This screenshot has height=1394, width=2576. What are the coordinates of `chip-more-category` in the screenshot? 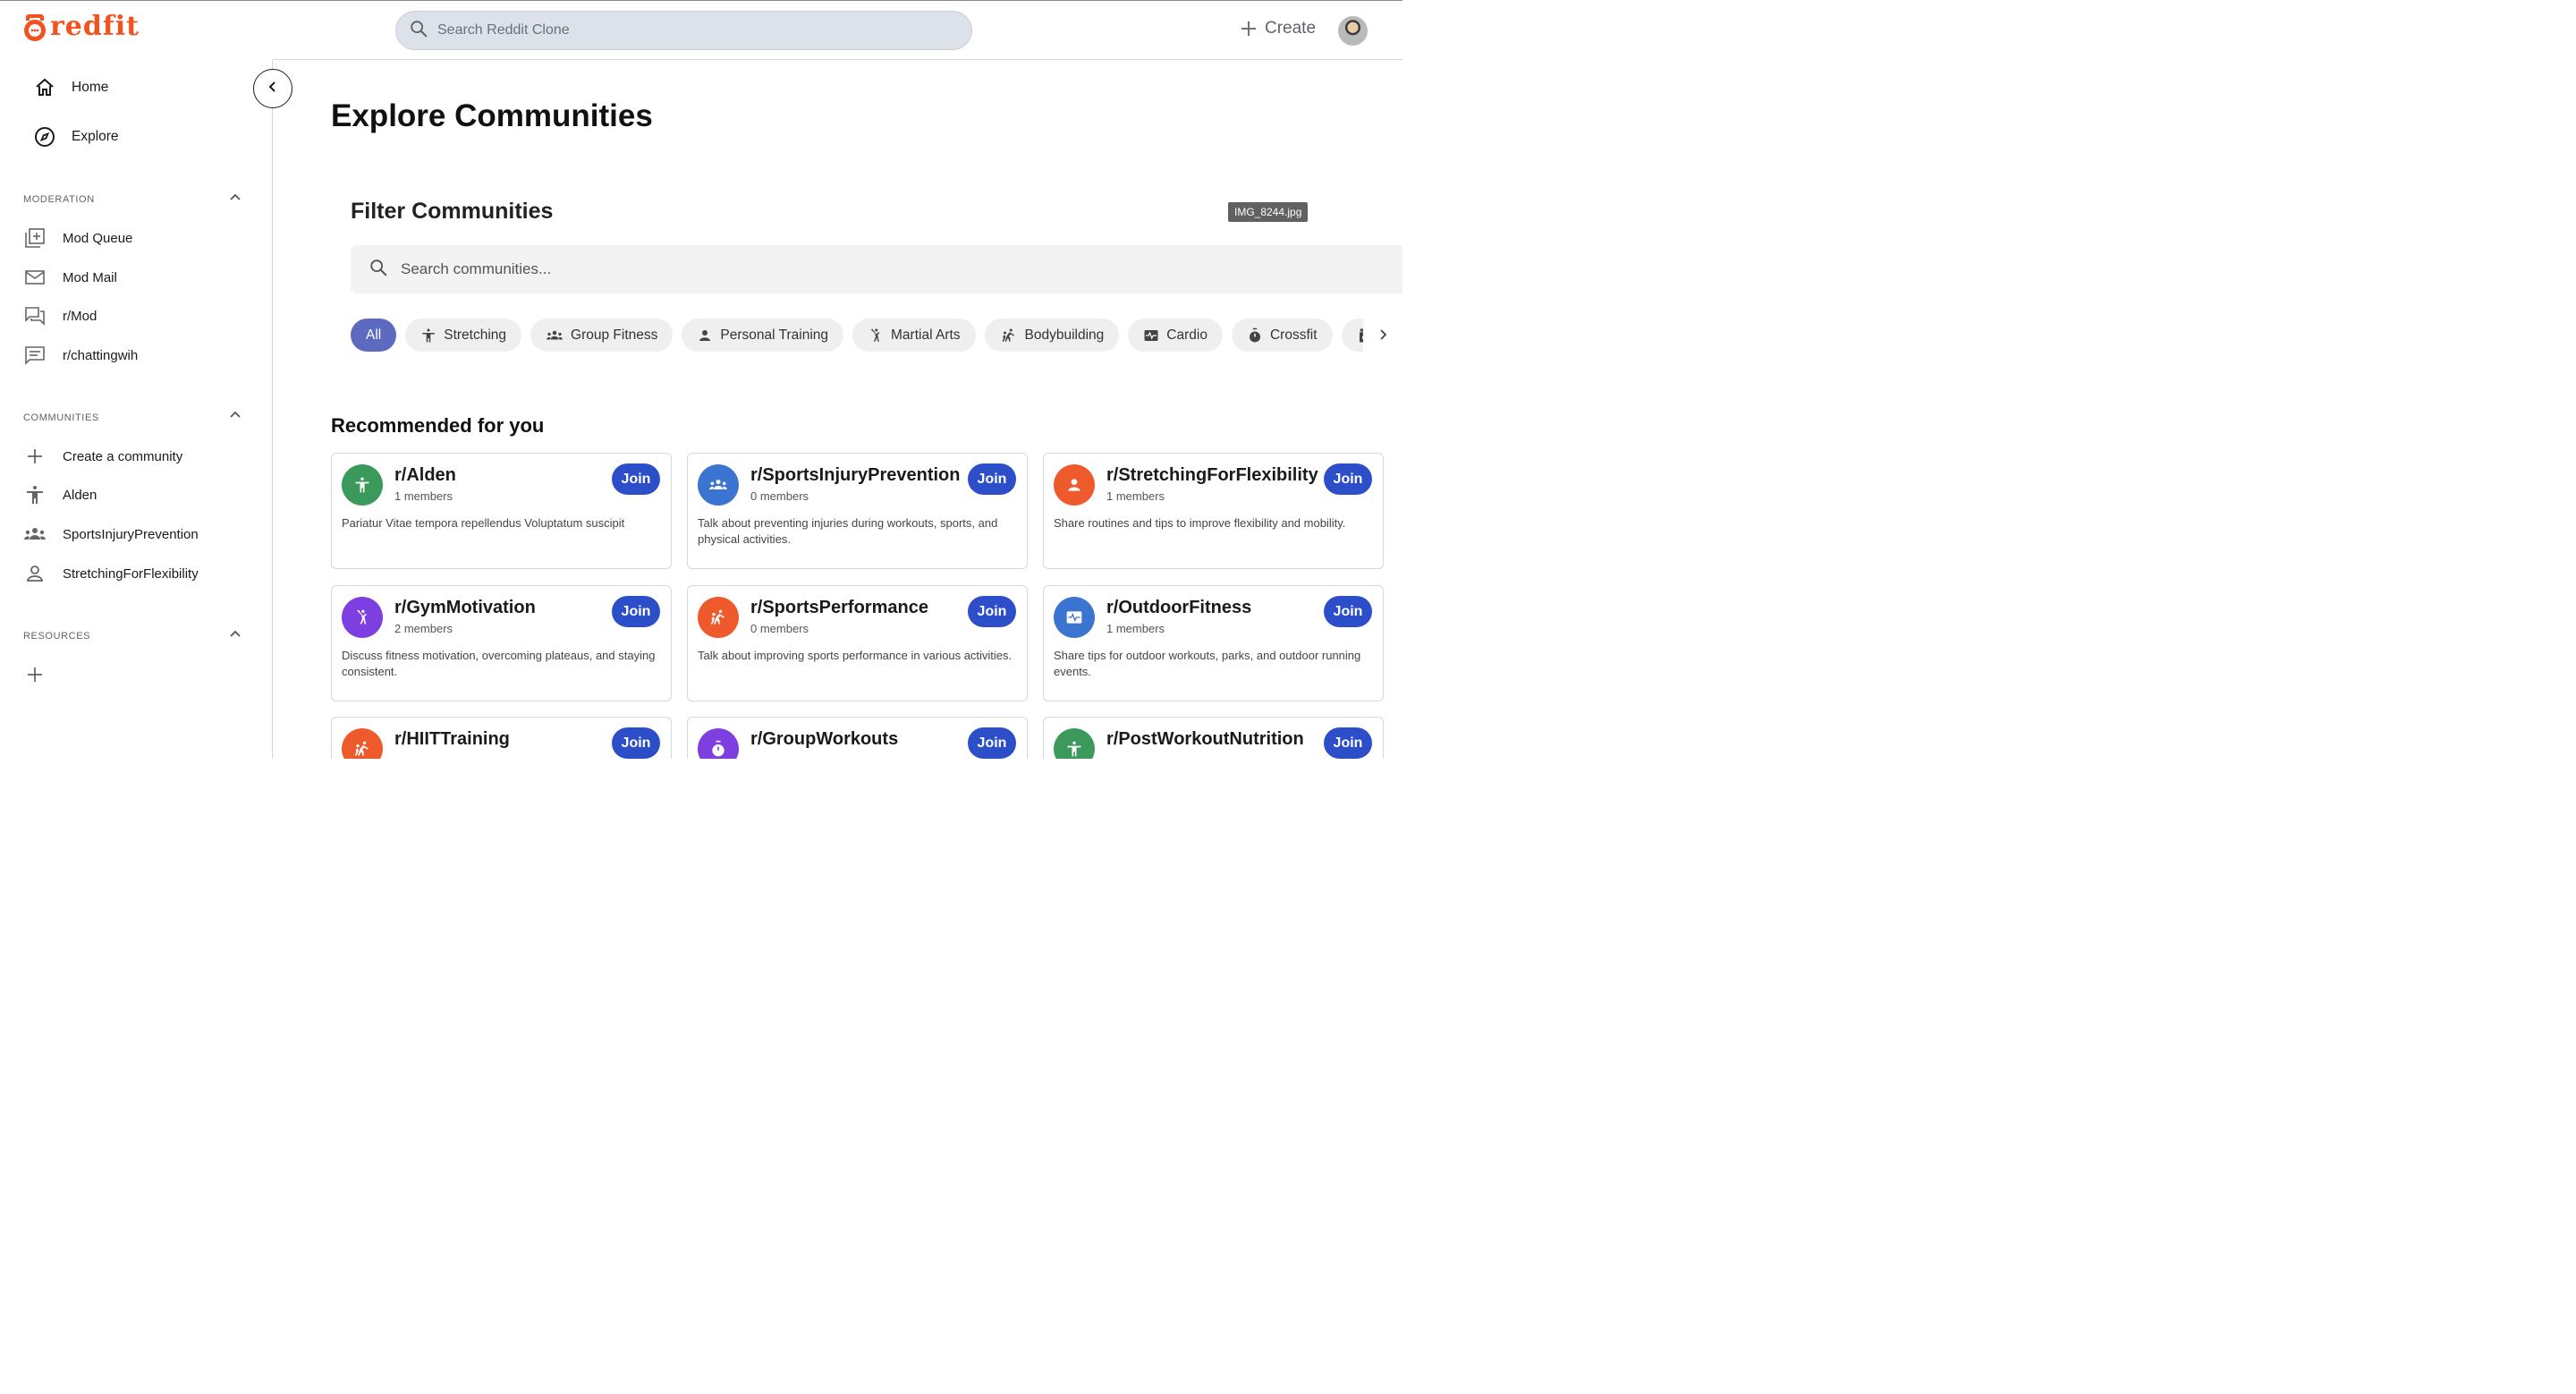 It's located at (1352, 335).